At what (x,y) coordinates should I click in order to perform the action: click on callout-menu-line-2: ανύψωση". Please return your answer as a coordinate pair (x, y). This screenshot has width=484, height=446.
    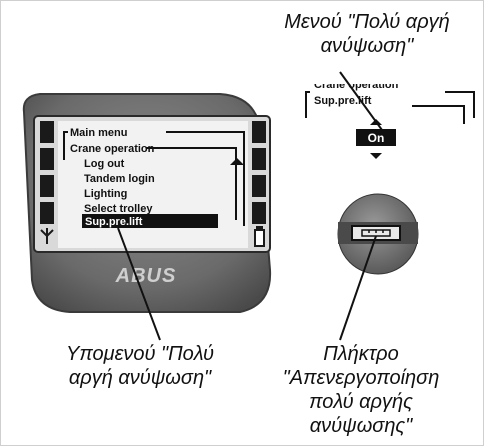
    Looking at the image, I should click on (367, 46).